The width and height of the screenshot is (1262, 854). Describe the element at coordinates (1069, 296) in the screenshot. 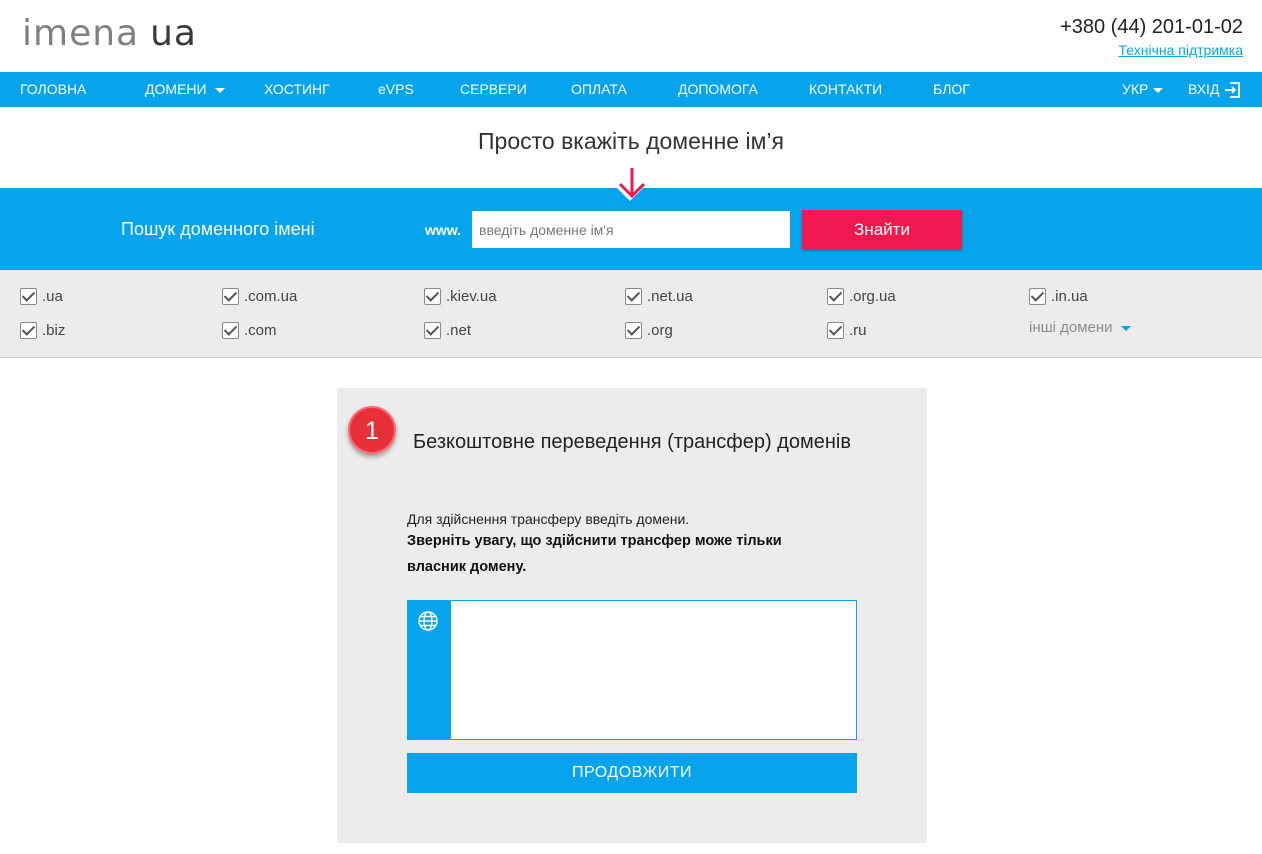

I see `tld-label: .in.ua` at that location.